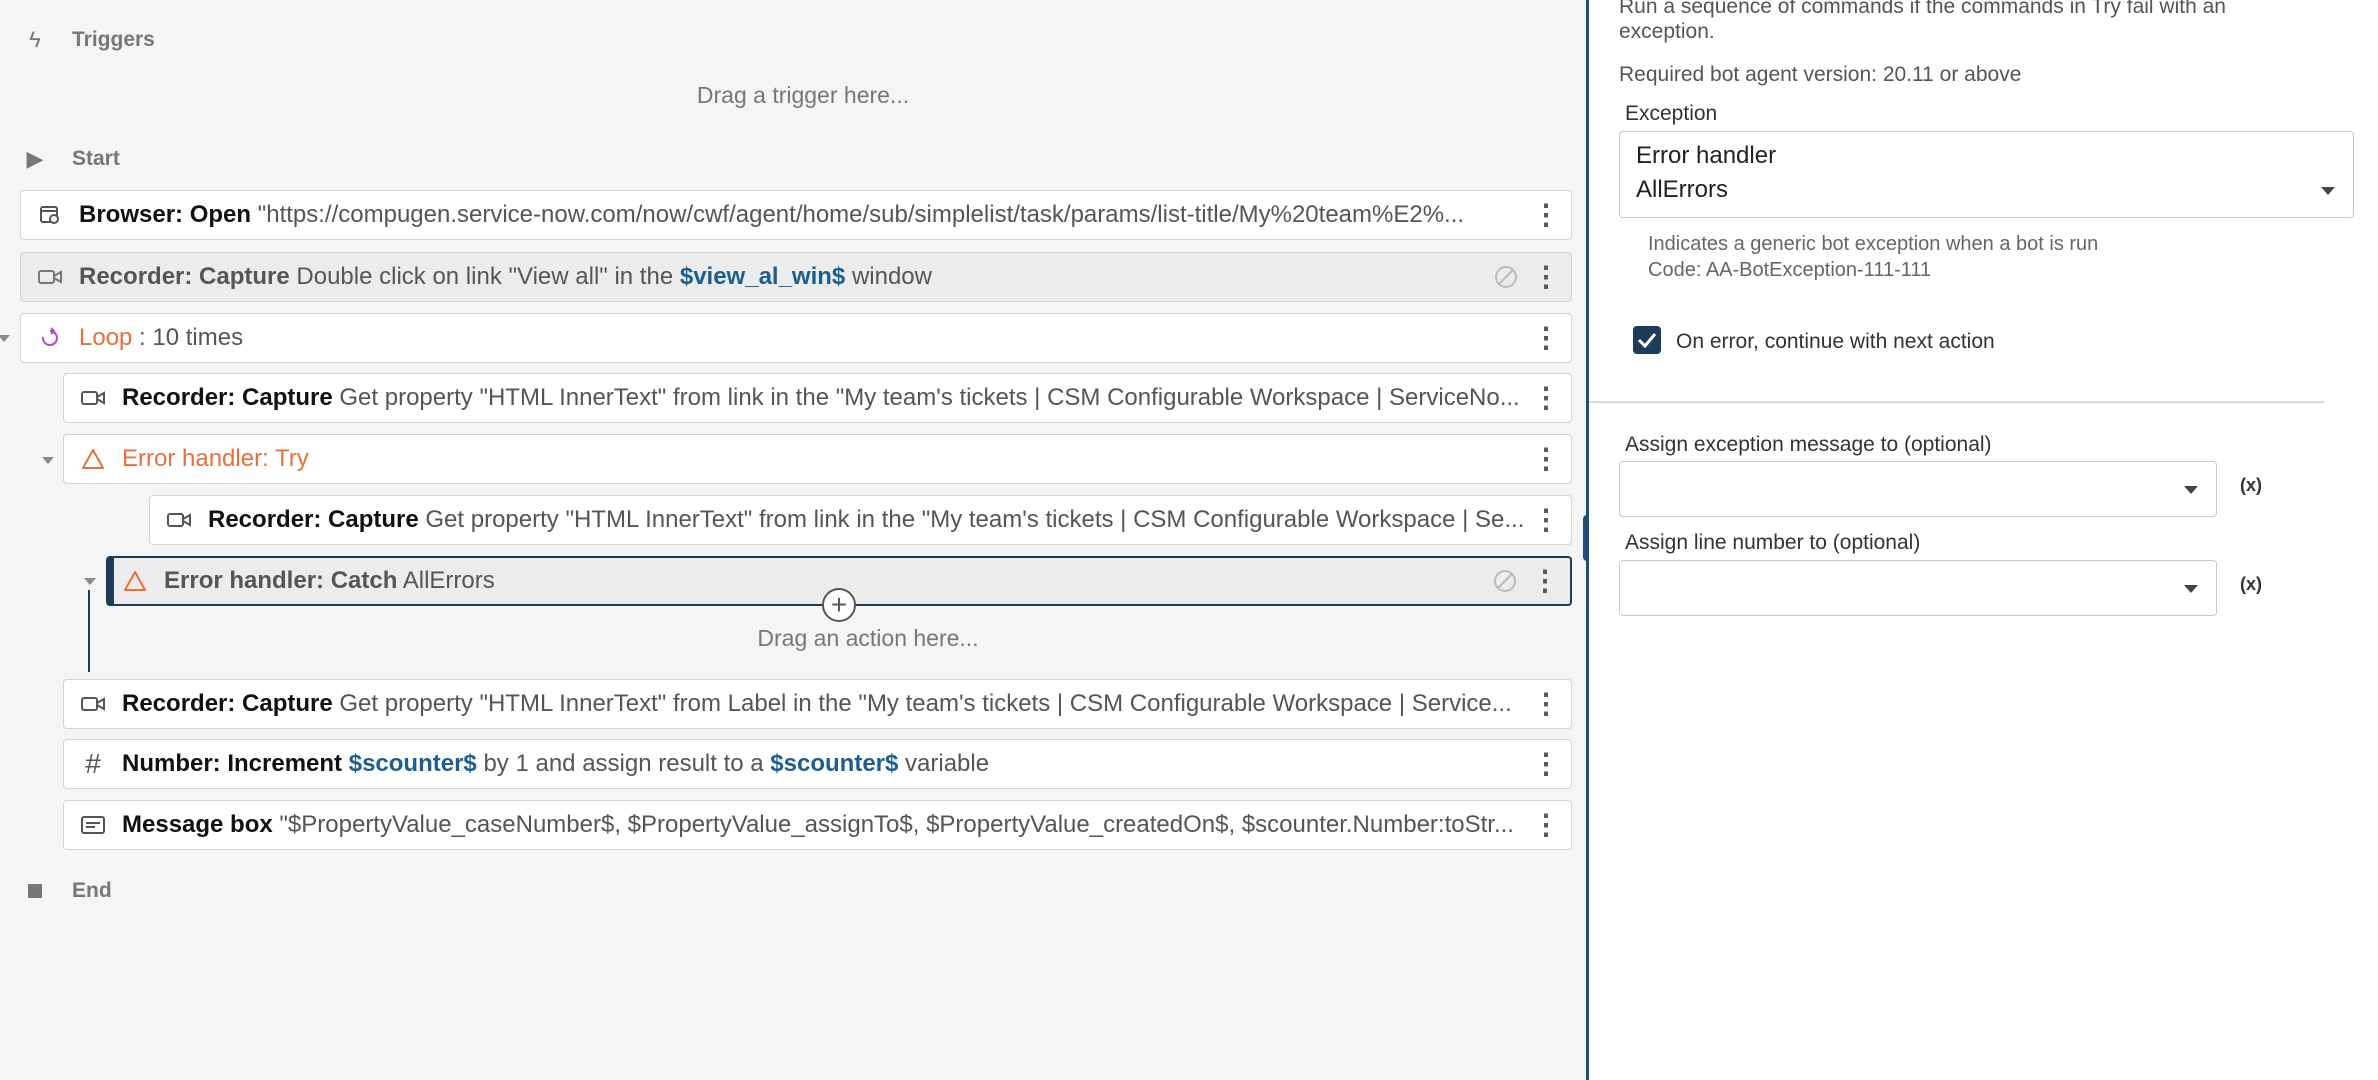 The height and width of the screenshot is (1080, 2378). I want to click on action-title: Message box, so click(197, 824).